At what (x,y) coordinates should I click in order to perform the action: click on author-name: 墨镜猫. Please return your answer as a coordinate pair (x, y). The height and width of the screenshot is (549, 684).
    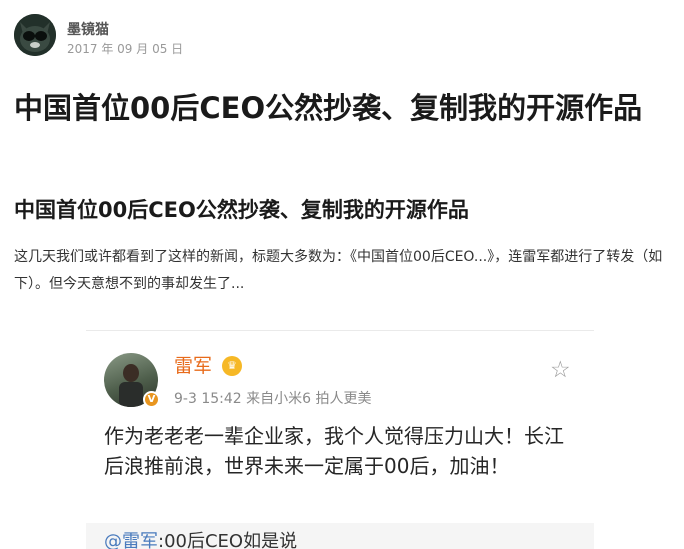
    Looking at the image, I should click on (125, 30).